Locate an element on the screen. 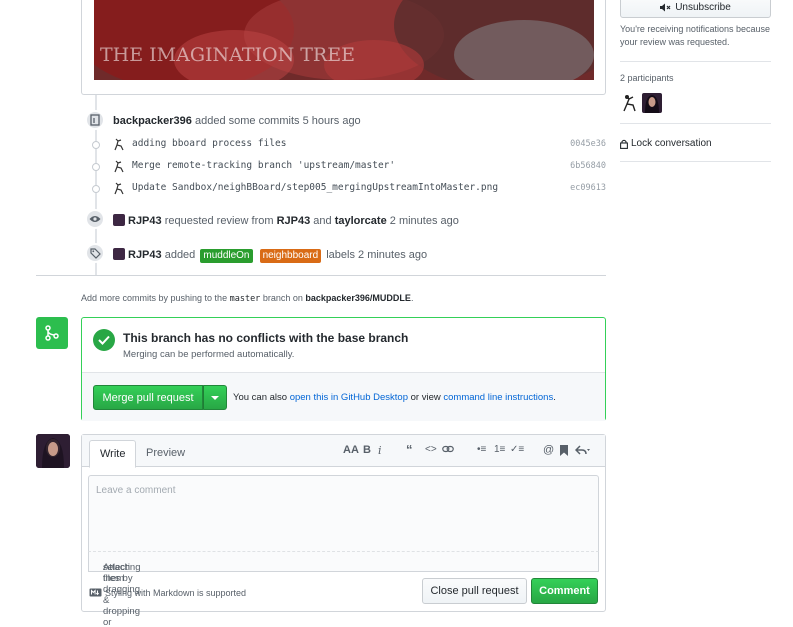 The width and height of the screenshot is (793, 627). merge-options-dropdown is located at coordinates (215, 397).